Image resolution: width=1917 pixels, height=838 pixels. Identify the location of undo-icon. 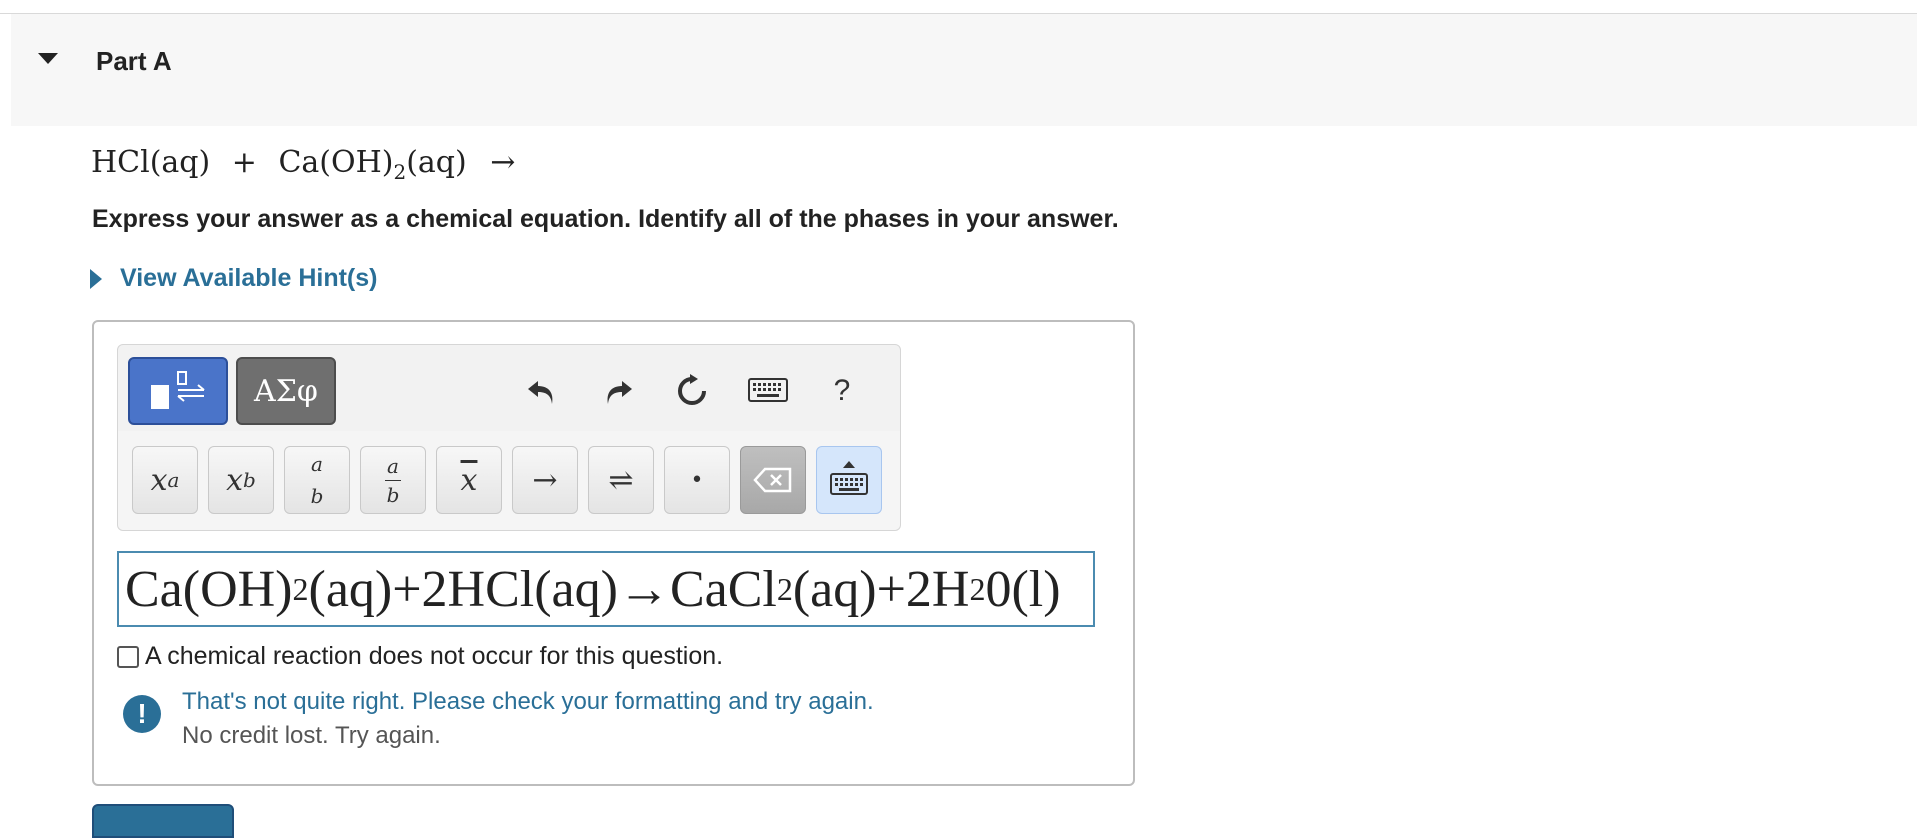
(540, 392).